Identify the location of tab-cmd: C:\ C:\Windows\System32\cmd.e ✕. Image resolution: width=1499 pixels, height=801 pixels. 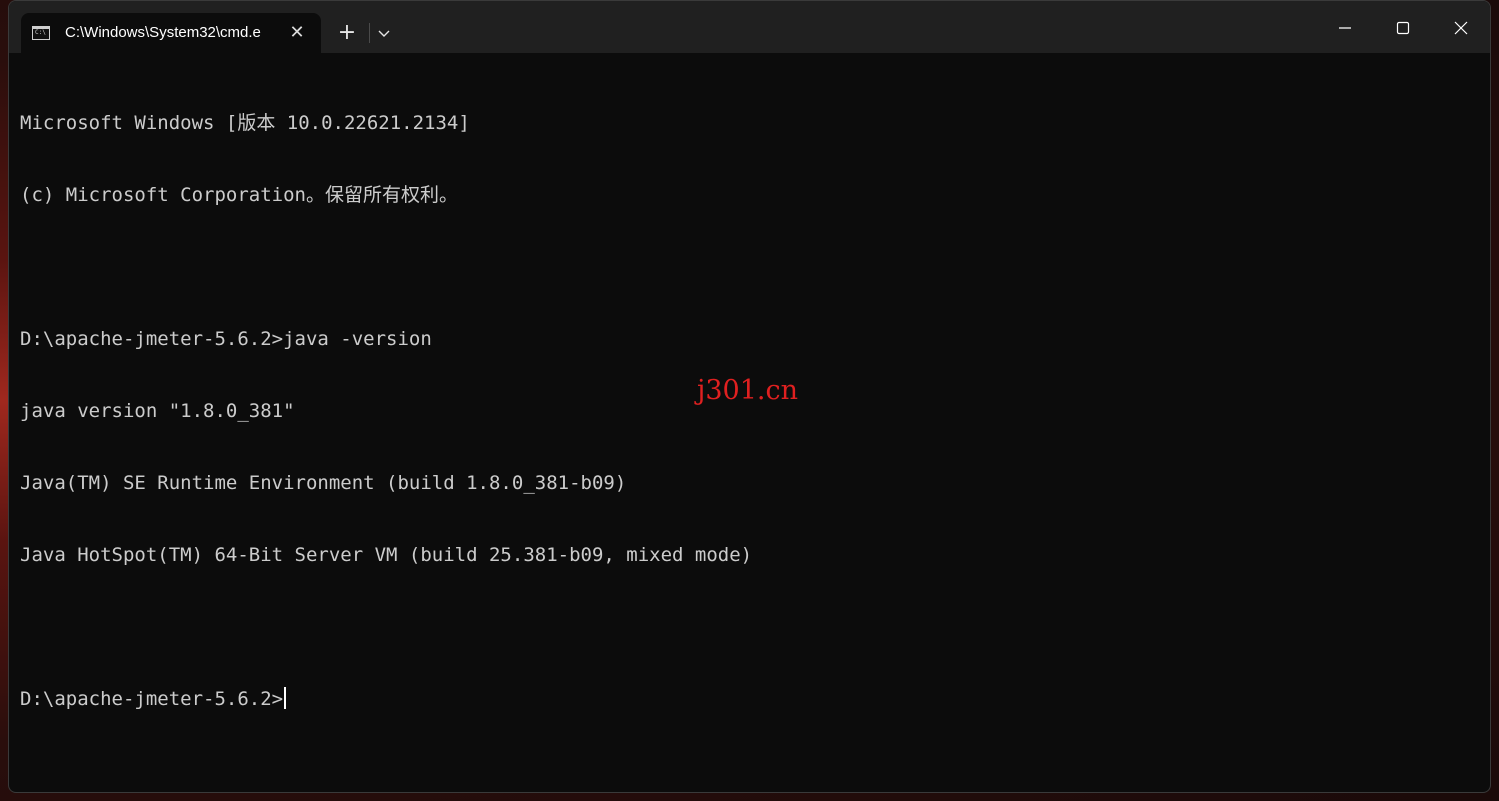
(171, 33).